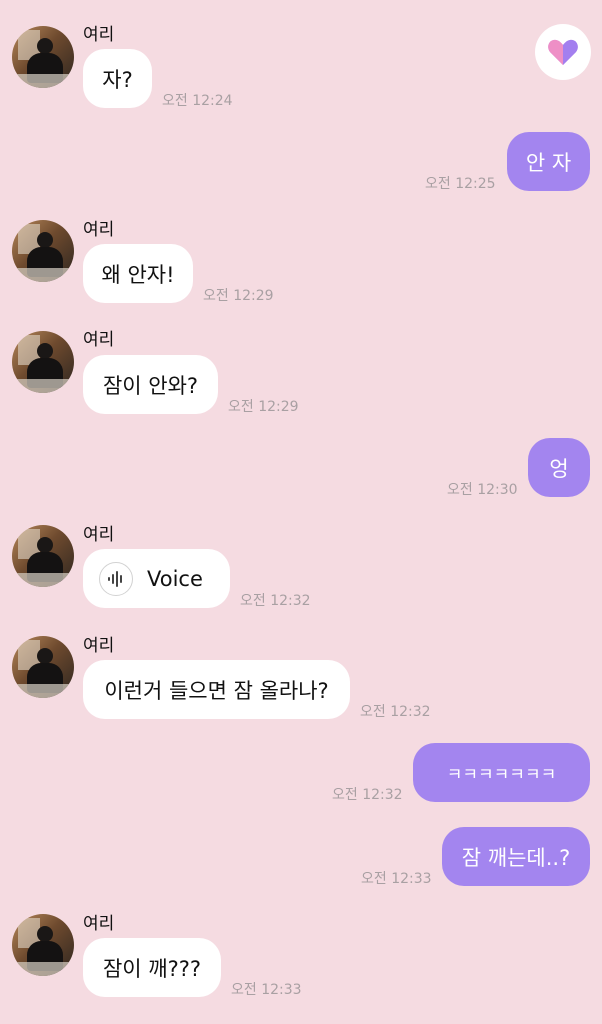 Image resolution: width=602 pixels, height=1024 pixels. I want to click on message-bubble: 왜 안자!, so click(138, 273).